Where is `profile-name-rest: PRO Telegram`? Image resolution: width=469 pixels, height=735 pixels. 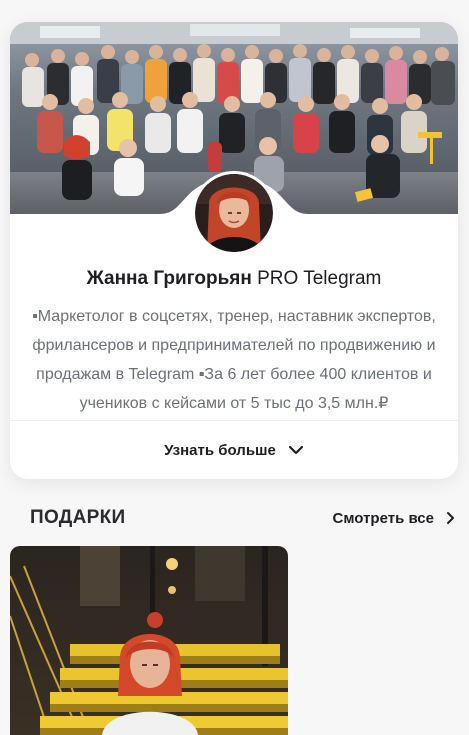 profile-name-rest: PRO Telegram is located at coordinates (316, 278).